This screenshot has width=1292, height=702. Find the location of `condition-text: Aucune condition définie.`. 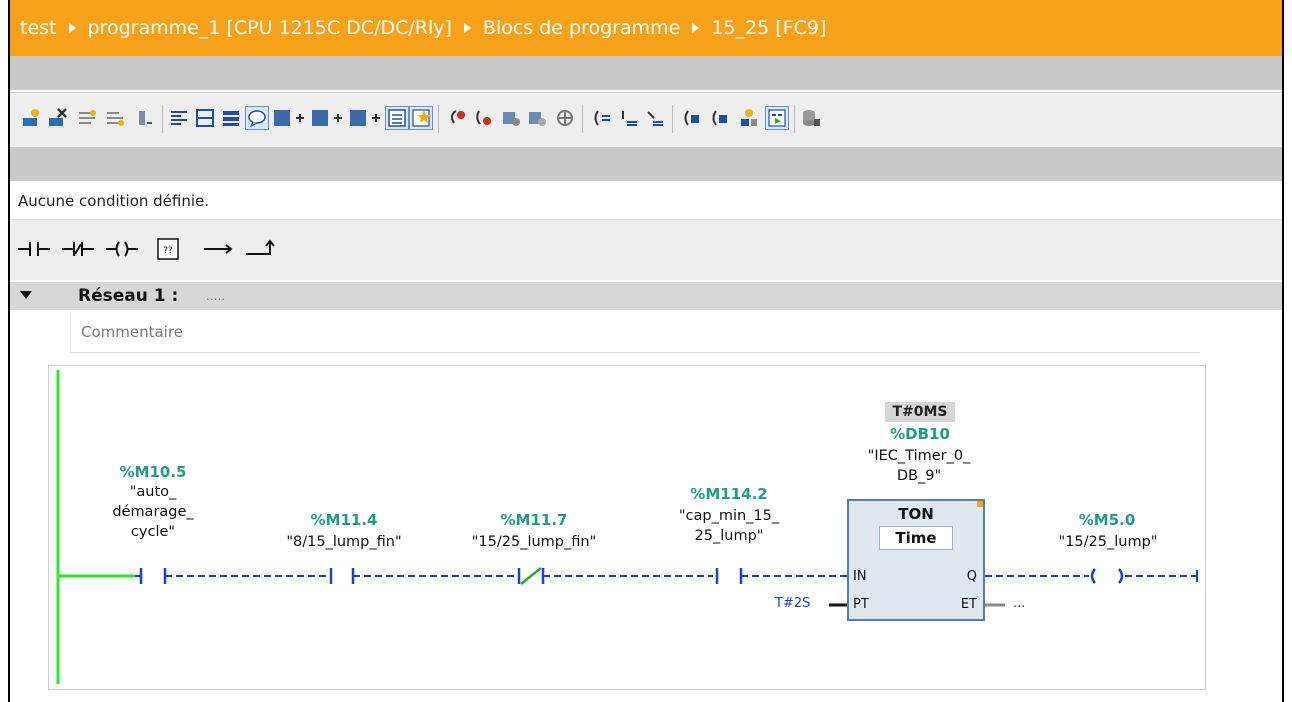

condition-text: Aucune condition définie. is located at coordinates (646, 201).